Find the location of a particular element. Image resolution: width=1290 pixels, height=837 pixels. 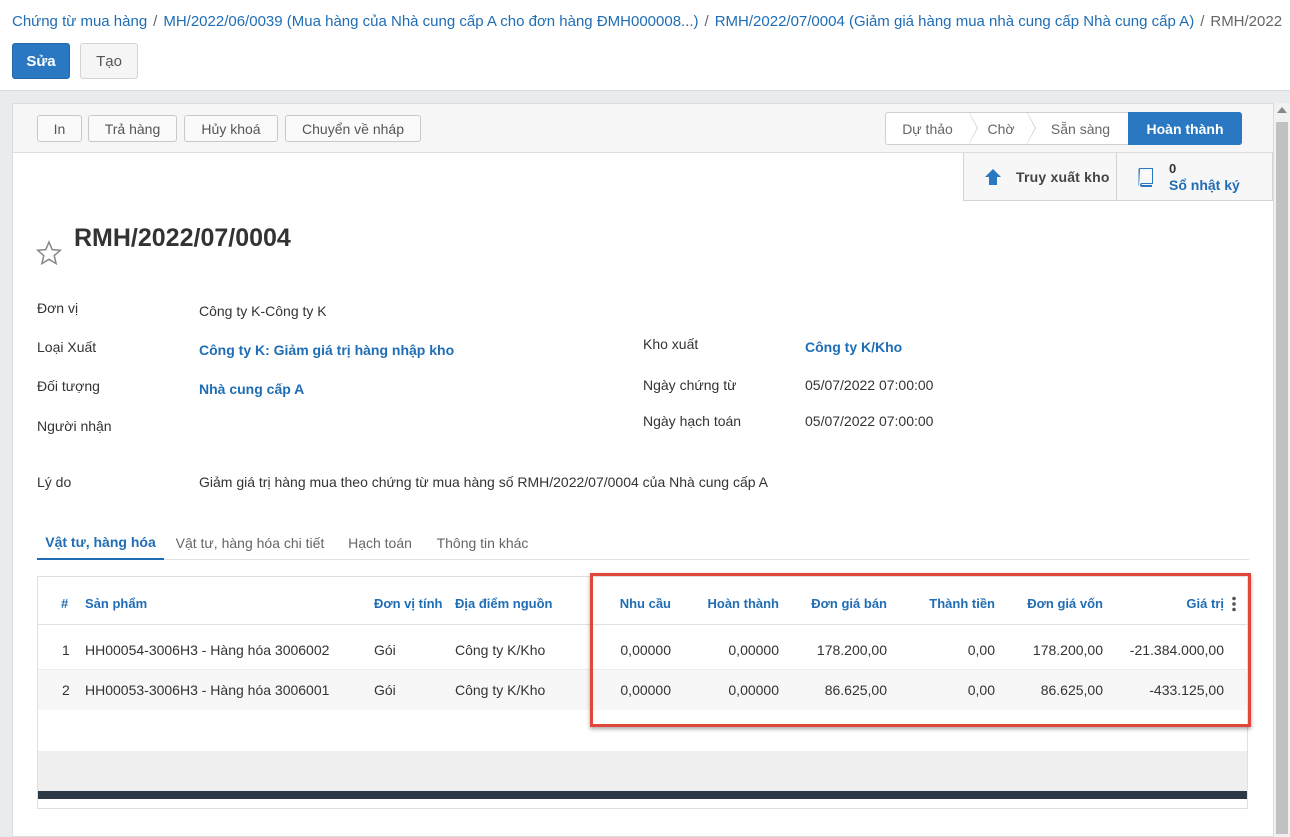

cell-index: 1 is located at coordinates (66, 650).